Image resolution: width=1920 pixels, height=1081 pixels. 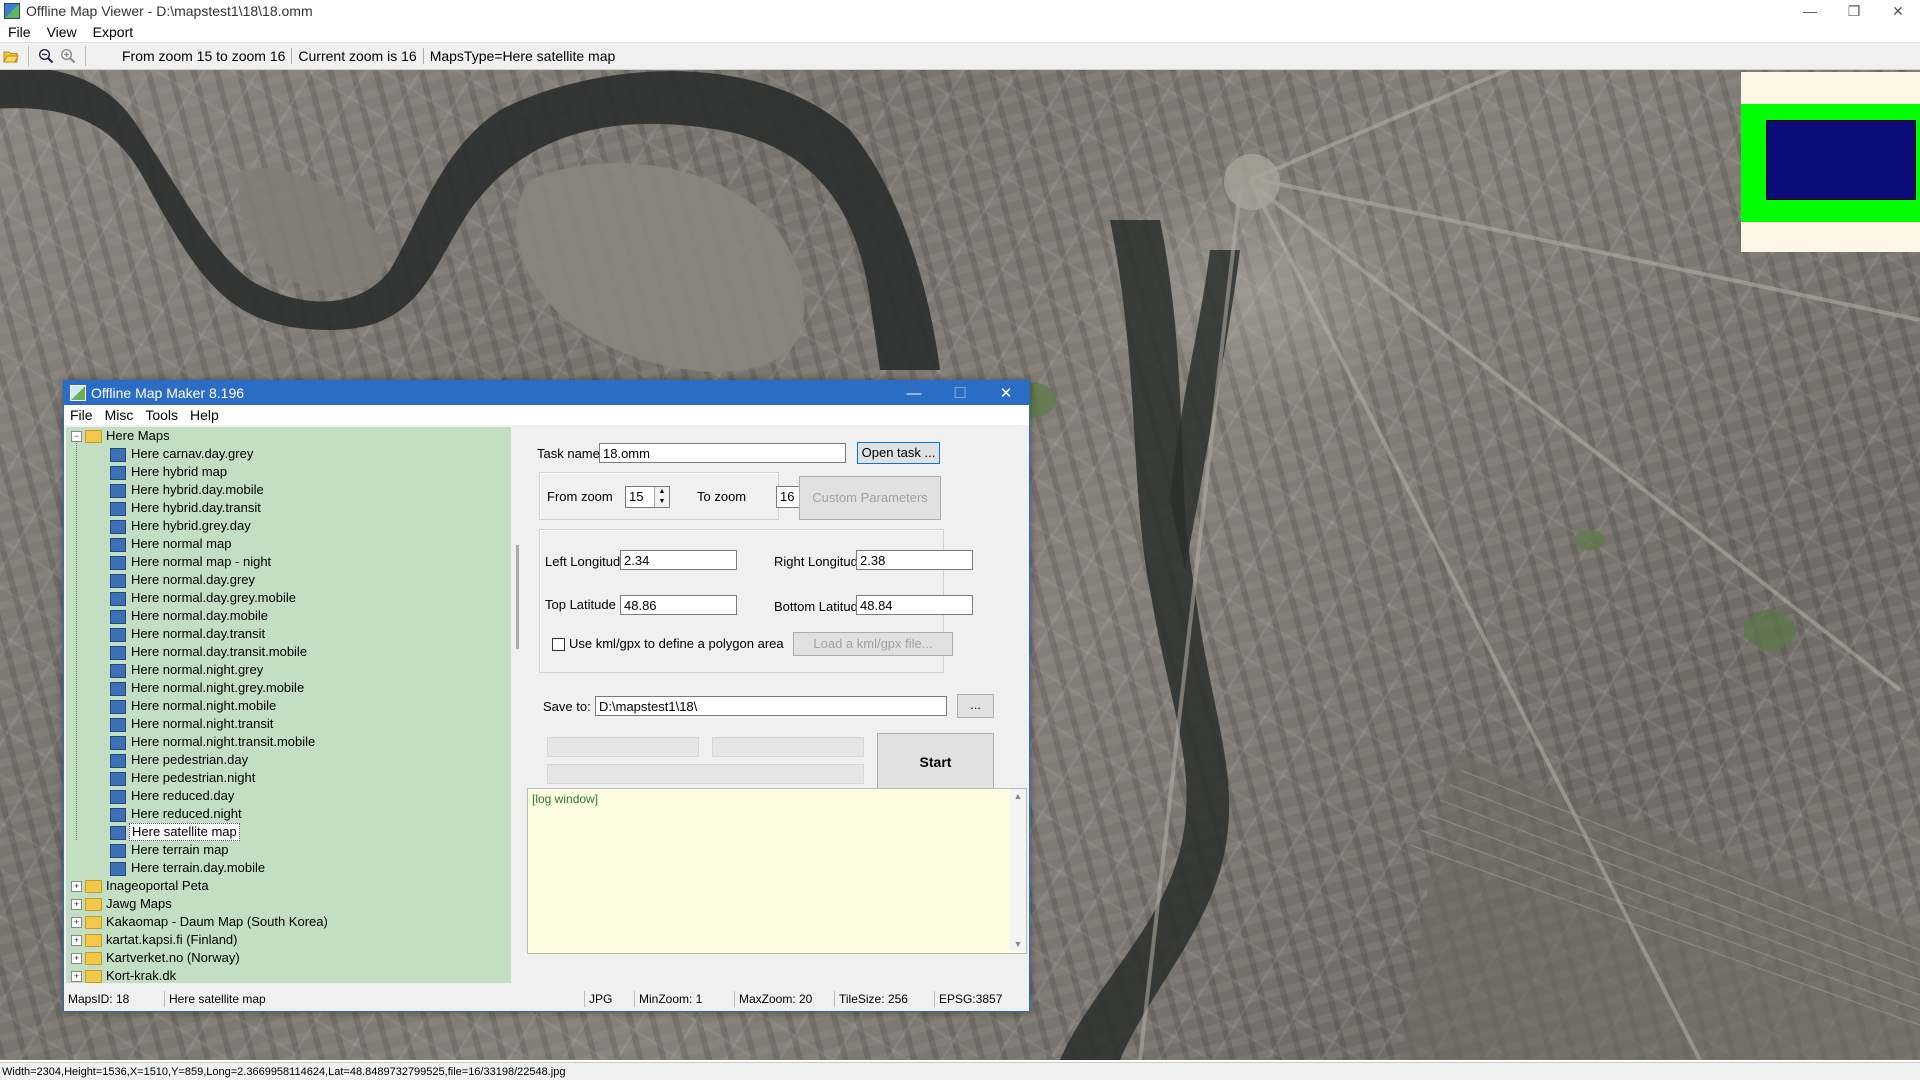 What do you see at coordinates (518, 705) in the screenshot?
I see `tree-scrollbar` at bounding box center [518, 705].